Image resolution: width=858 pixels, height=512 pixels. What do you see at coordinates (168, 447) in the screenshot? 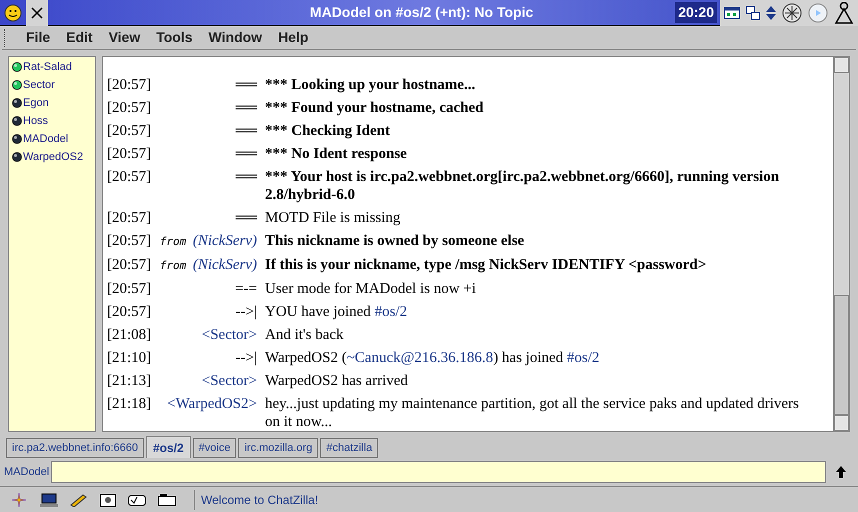
I see `channel-tab: #os/2` at bounding box center [168, 447].